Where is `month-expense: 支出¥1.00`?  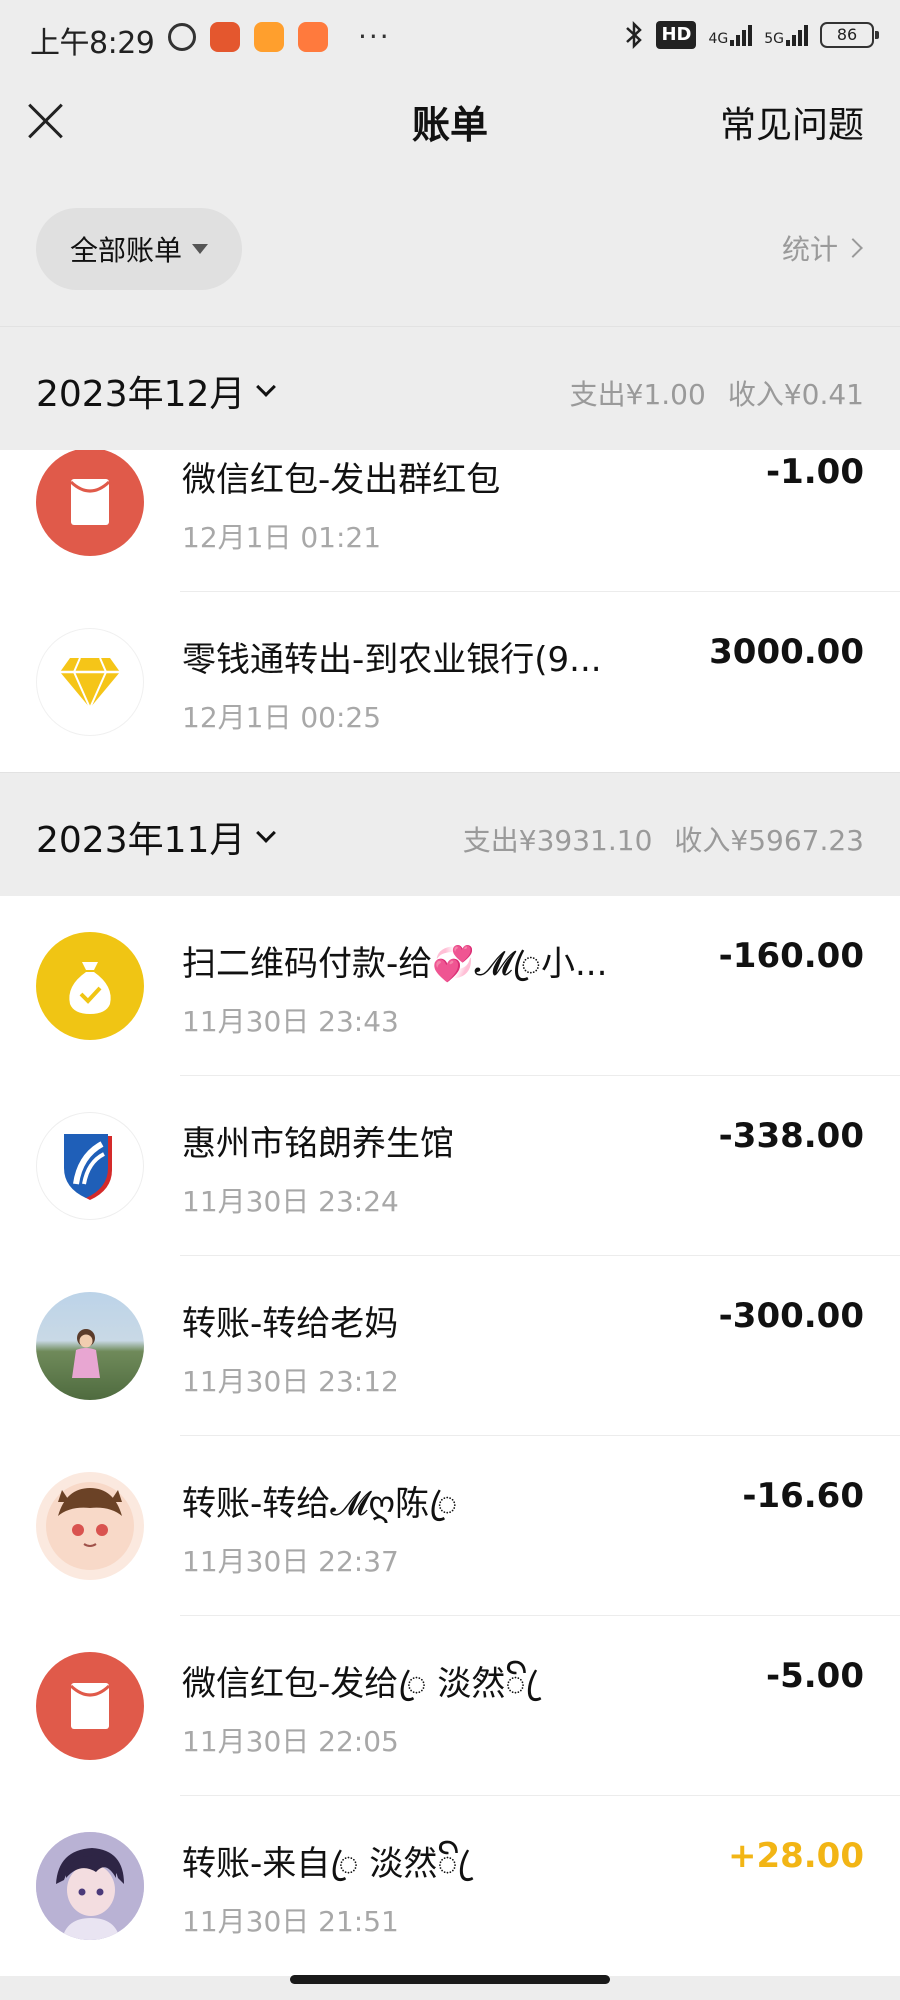 month-expense: 支出¥1.00 is located at coordinates (637, 394).